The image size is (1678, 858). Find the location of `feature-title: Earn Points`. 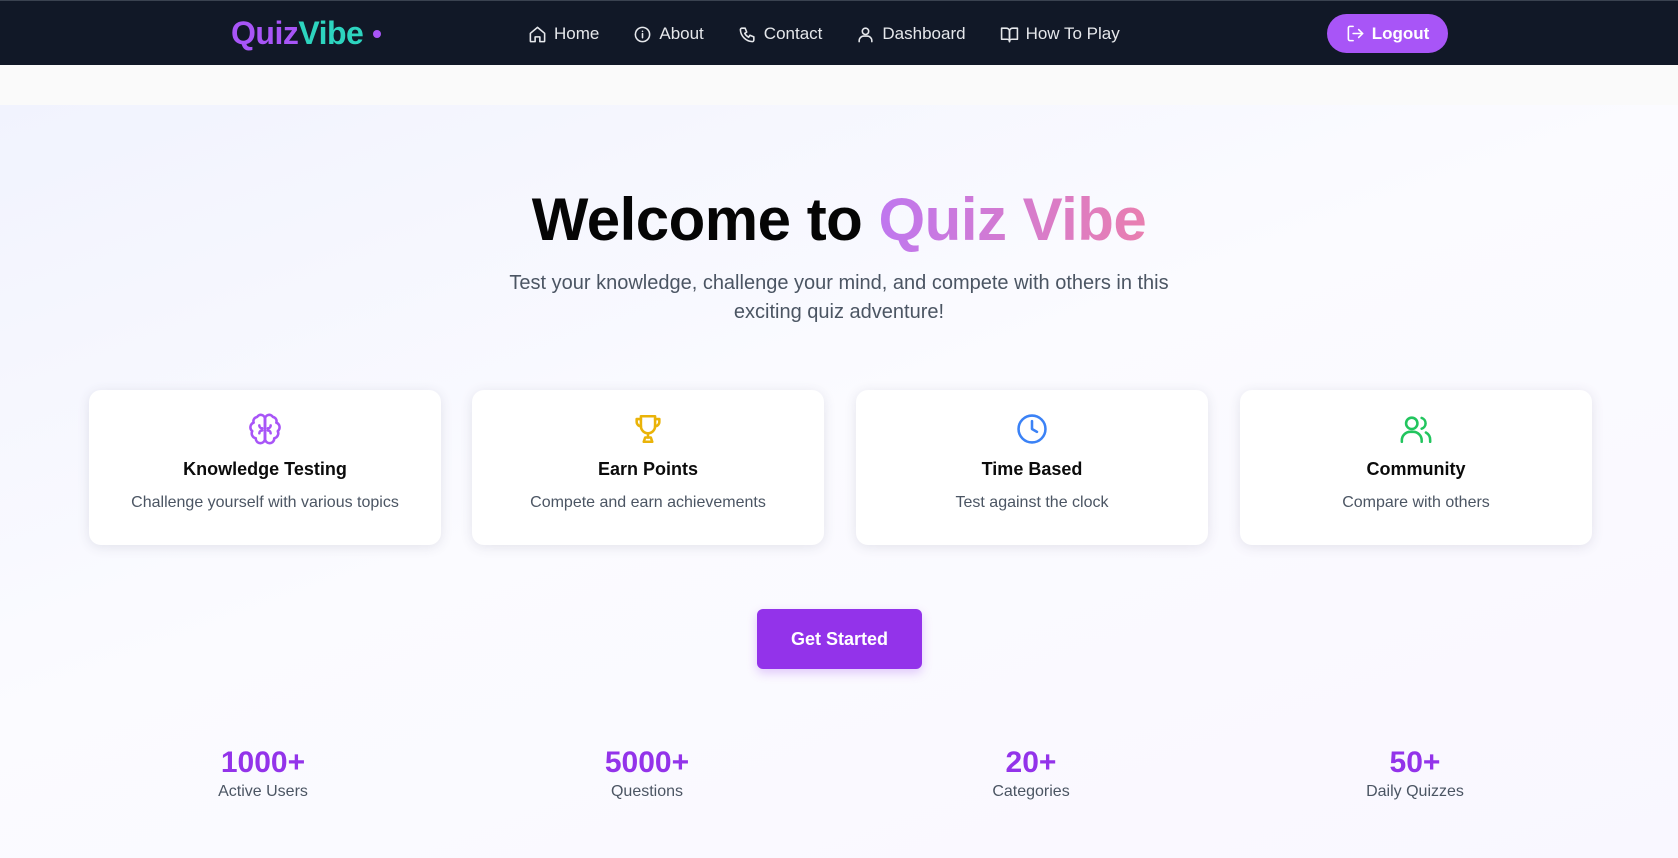

feature-title: Earn Points is located at coordinates (648, 469).